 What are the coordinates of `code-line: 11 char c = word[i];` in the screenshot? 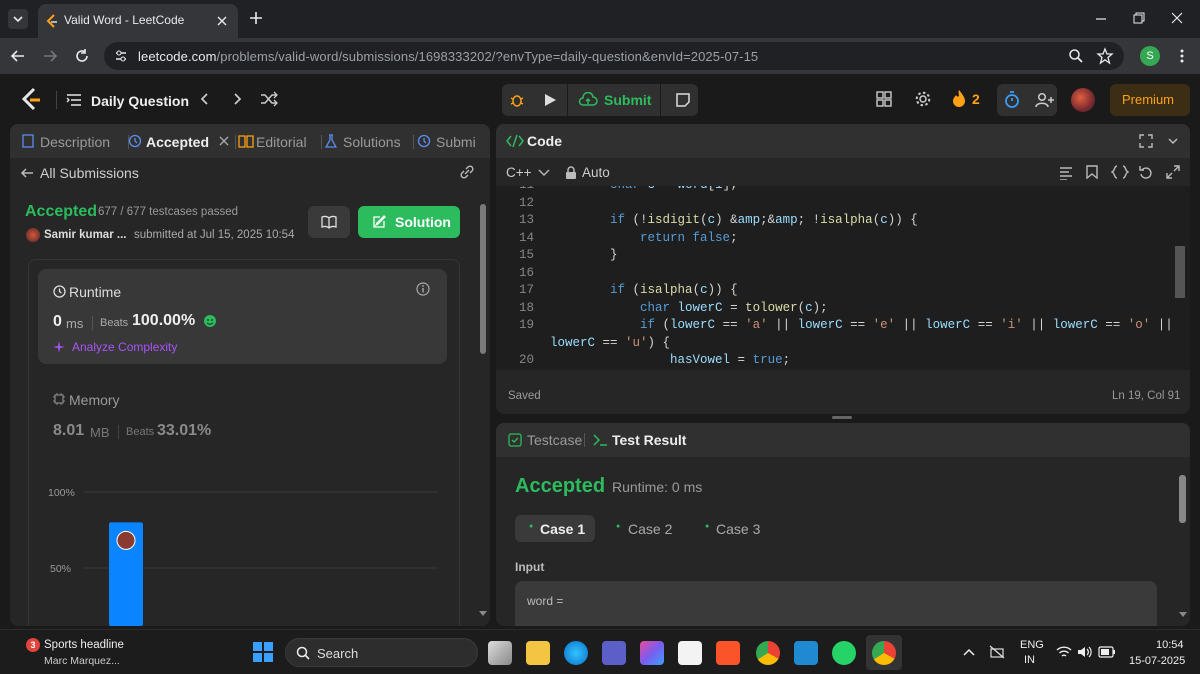 It's located at (836, 191).